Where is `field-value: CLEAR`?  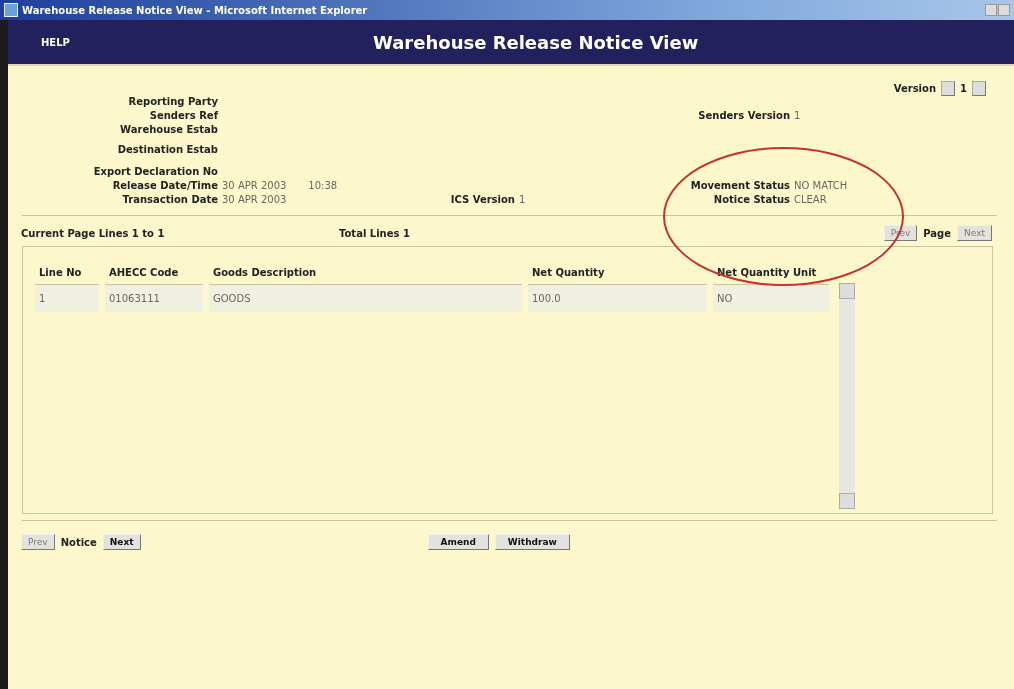
field-value: CLEAR is located at coordinates (810, 199).